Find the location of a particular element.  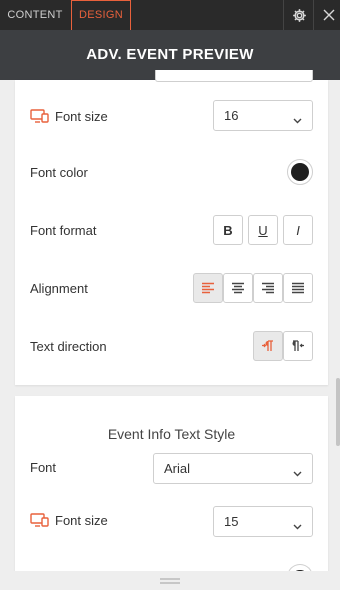

ltr-icon is located at coordinates (268, 346).